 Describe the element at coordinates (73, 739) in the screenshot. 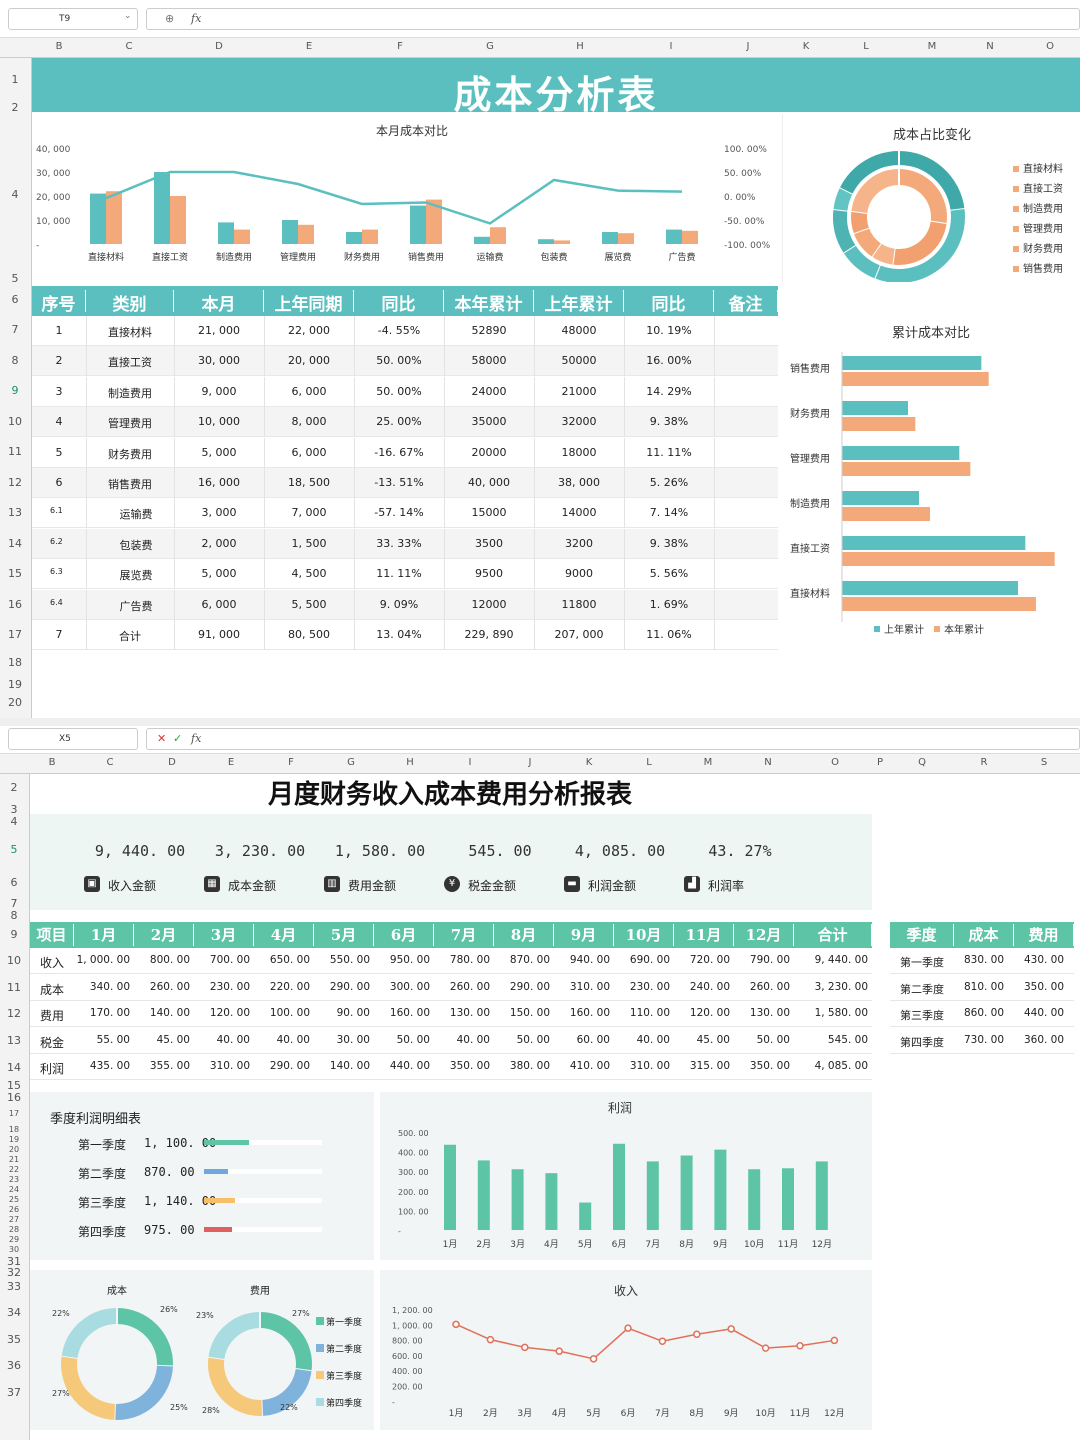

I see `name-box: X5` at that location.